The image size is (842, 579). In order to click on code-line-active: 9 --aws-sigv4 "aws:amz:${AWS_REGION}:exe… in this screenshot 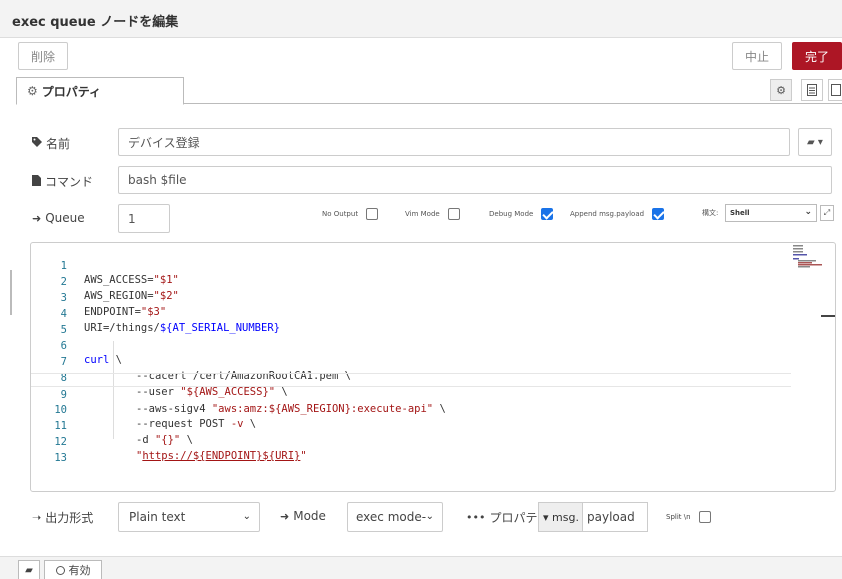, I will do `click(411, 394)`.